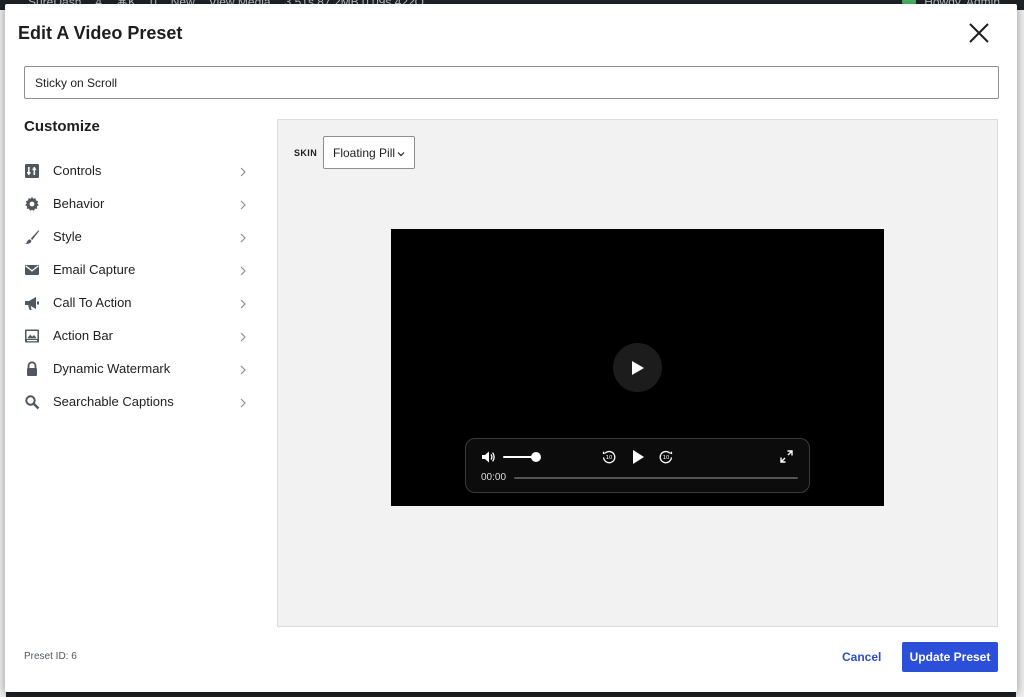 This screenshot has width=1024, height=697. What do you see at coordinates (113, 401) in the screenshot?
I see `menu-item-label: Searchable Captions` at bounding box center [113, 401].